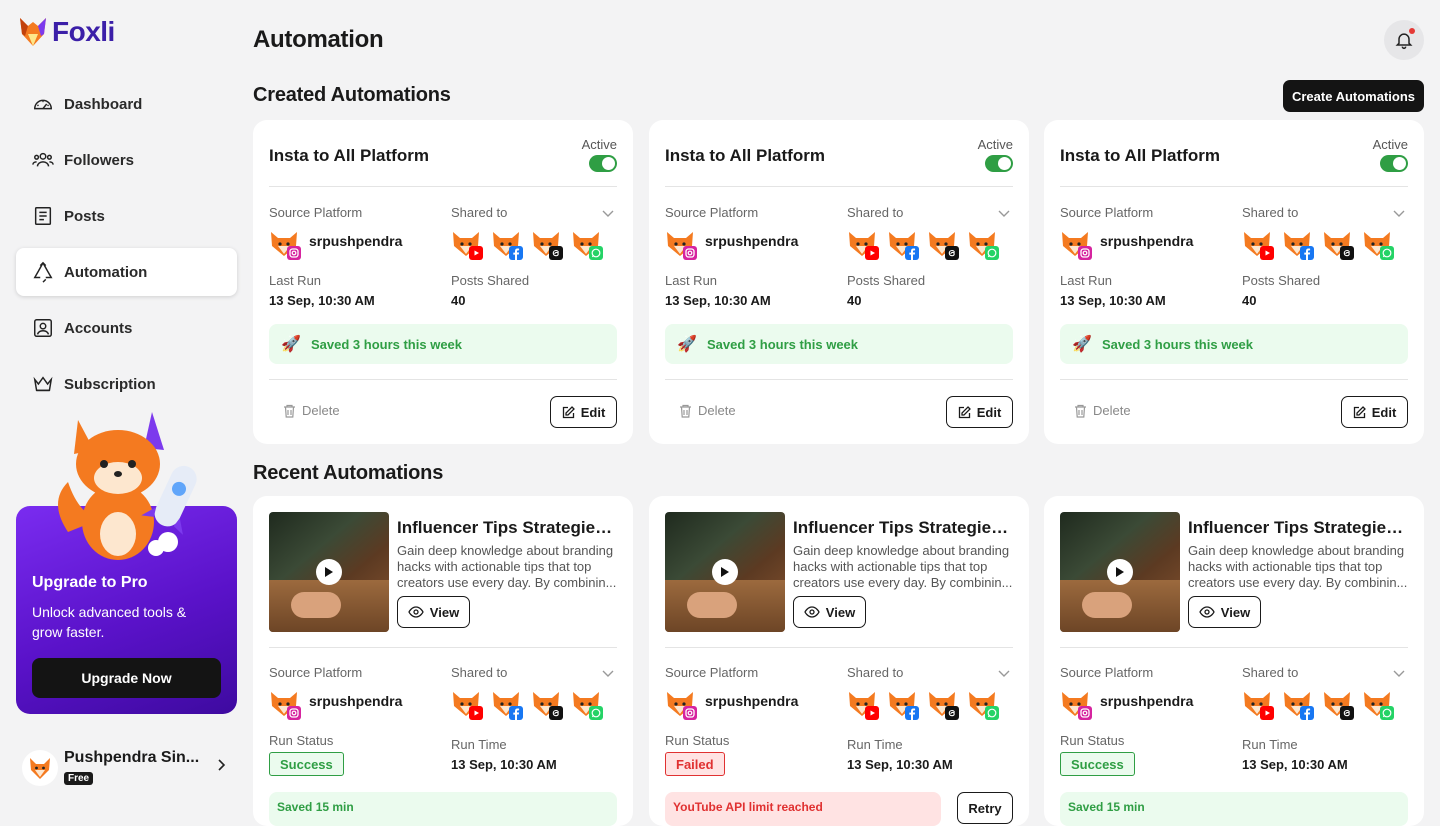 Image resolution: width=1440 pixels, height=826 pixels. Describe the element at coordinates (989, 412) in the screenshot. I see `edit-label: Edit` at that location.